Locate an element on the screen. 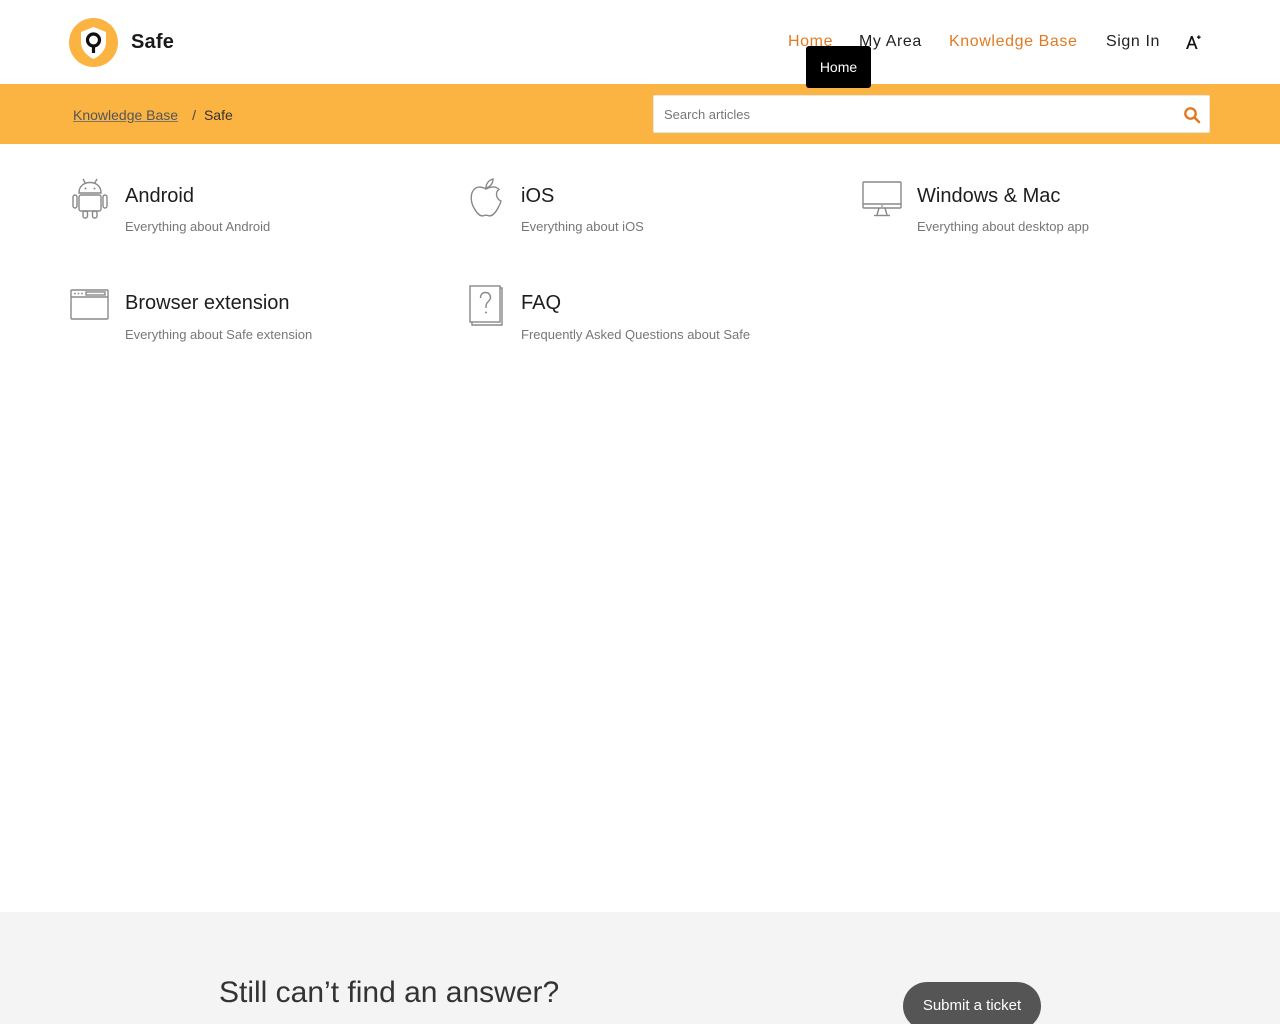 The image size is (1280, 1024). question-document-icon is located at coordinates (486, 305).